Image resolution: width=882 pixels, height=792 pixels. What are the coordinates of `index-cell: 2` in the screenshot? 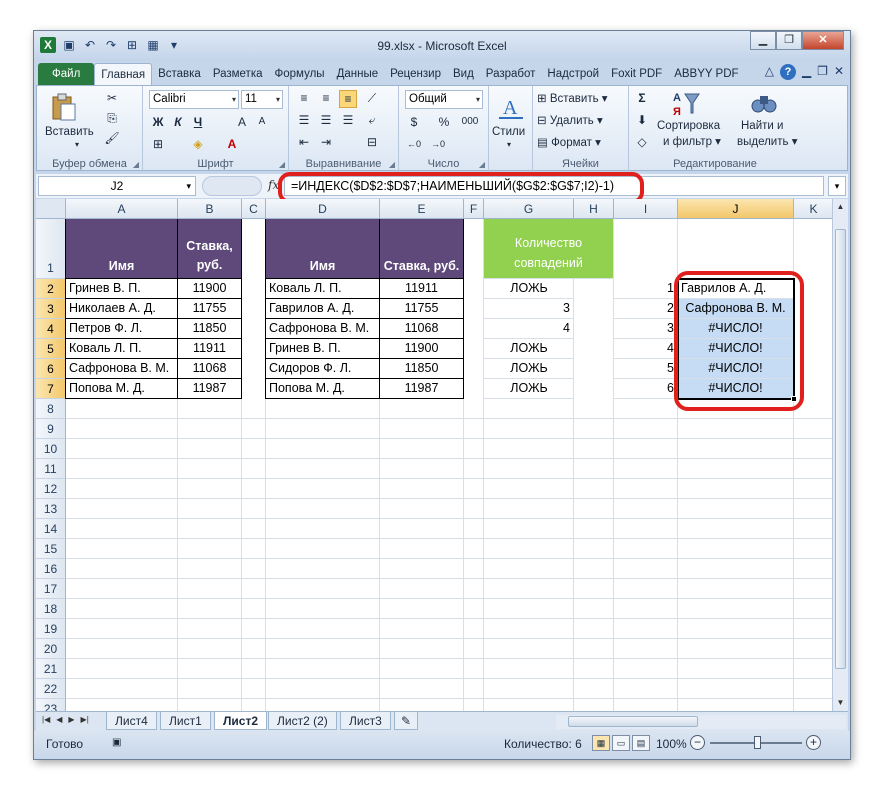 It's located at (646, 309).